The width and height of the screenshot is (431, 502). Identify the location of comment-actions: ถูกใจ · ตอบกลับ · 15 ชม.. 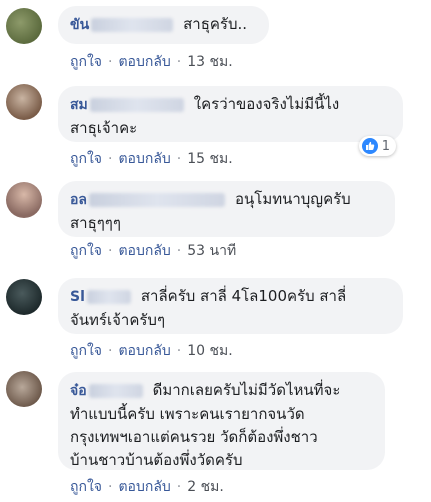
(151, 159).